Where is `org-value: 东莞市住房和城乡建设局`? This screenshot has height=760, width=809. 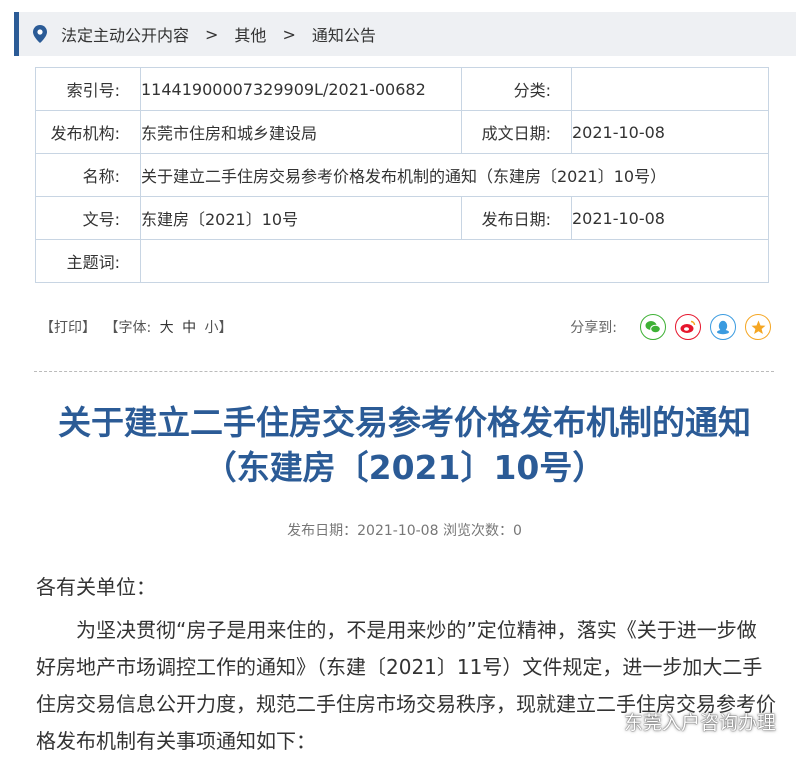 org-value: 东莞市住房和城乡建设局 is located at coordinates (301, 132).